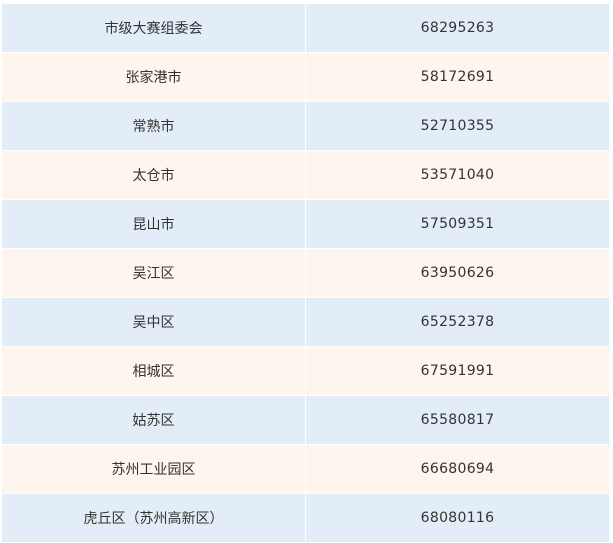  What do you see at coordinates (154, 420) in the screenshot?
I see `region-name-cell: 姑苏区` at bounding box center [154, 420].